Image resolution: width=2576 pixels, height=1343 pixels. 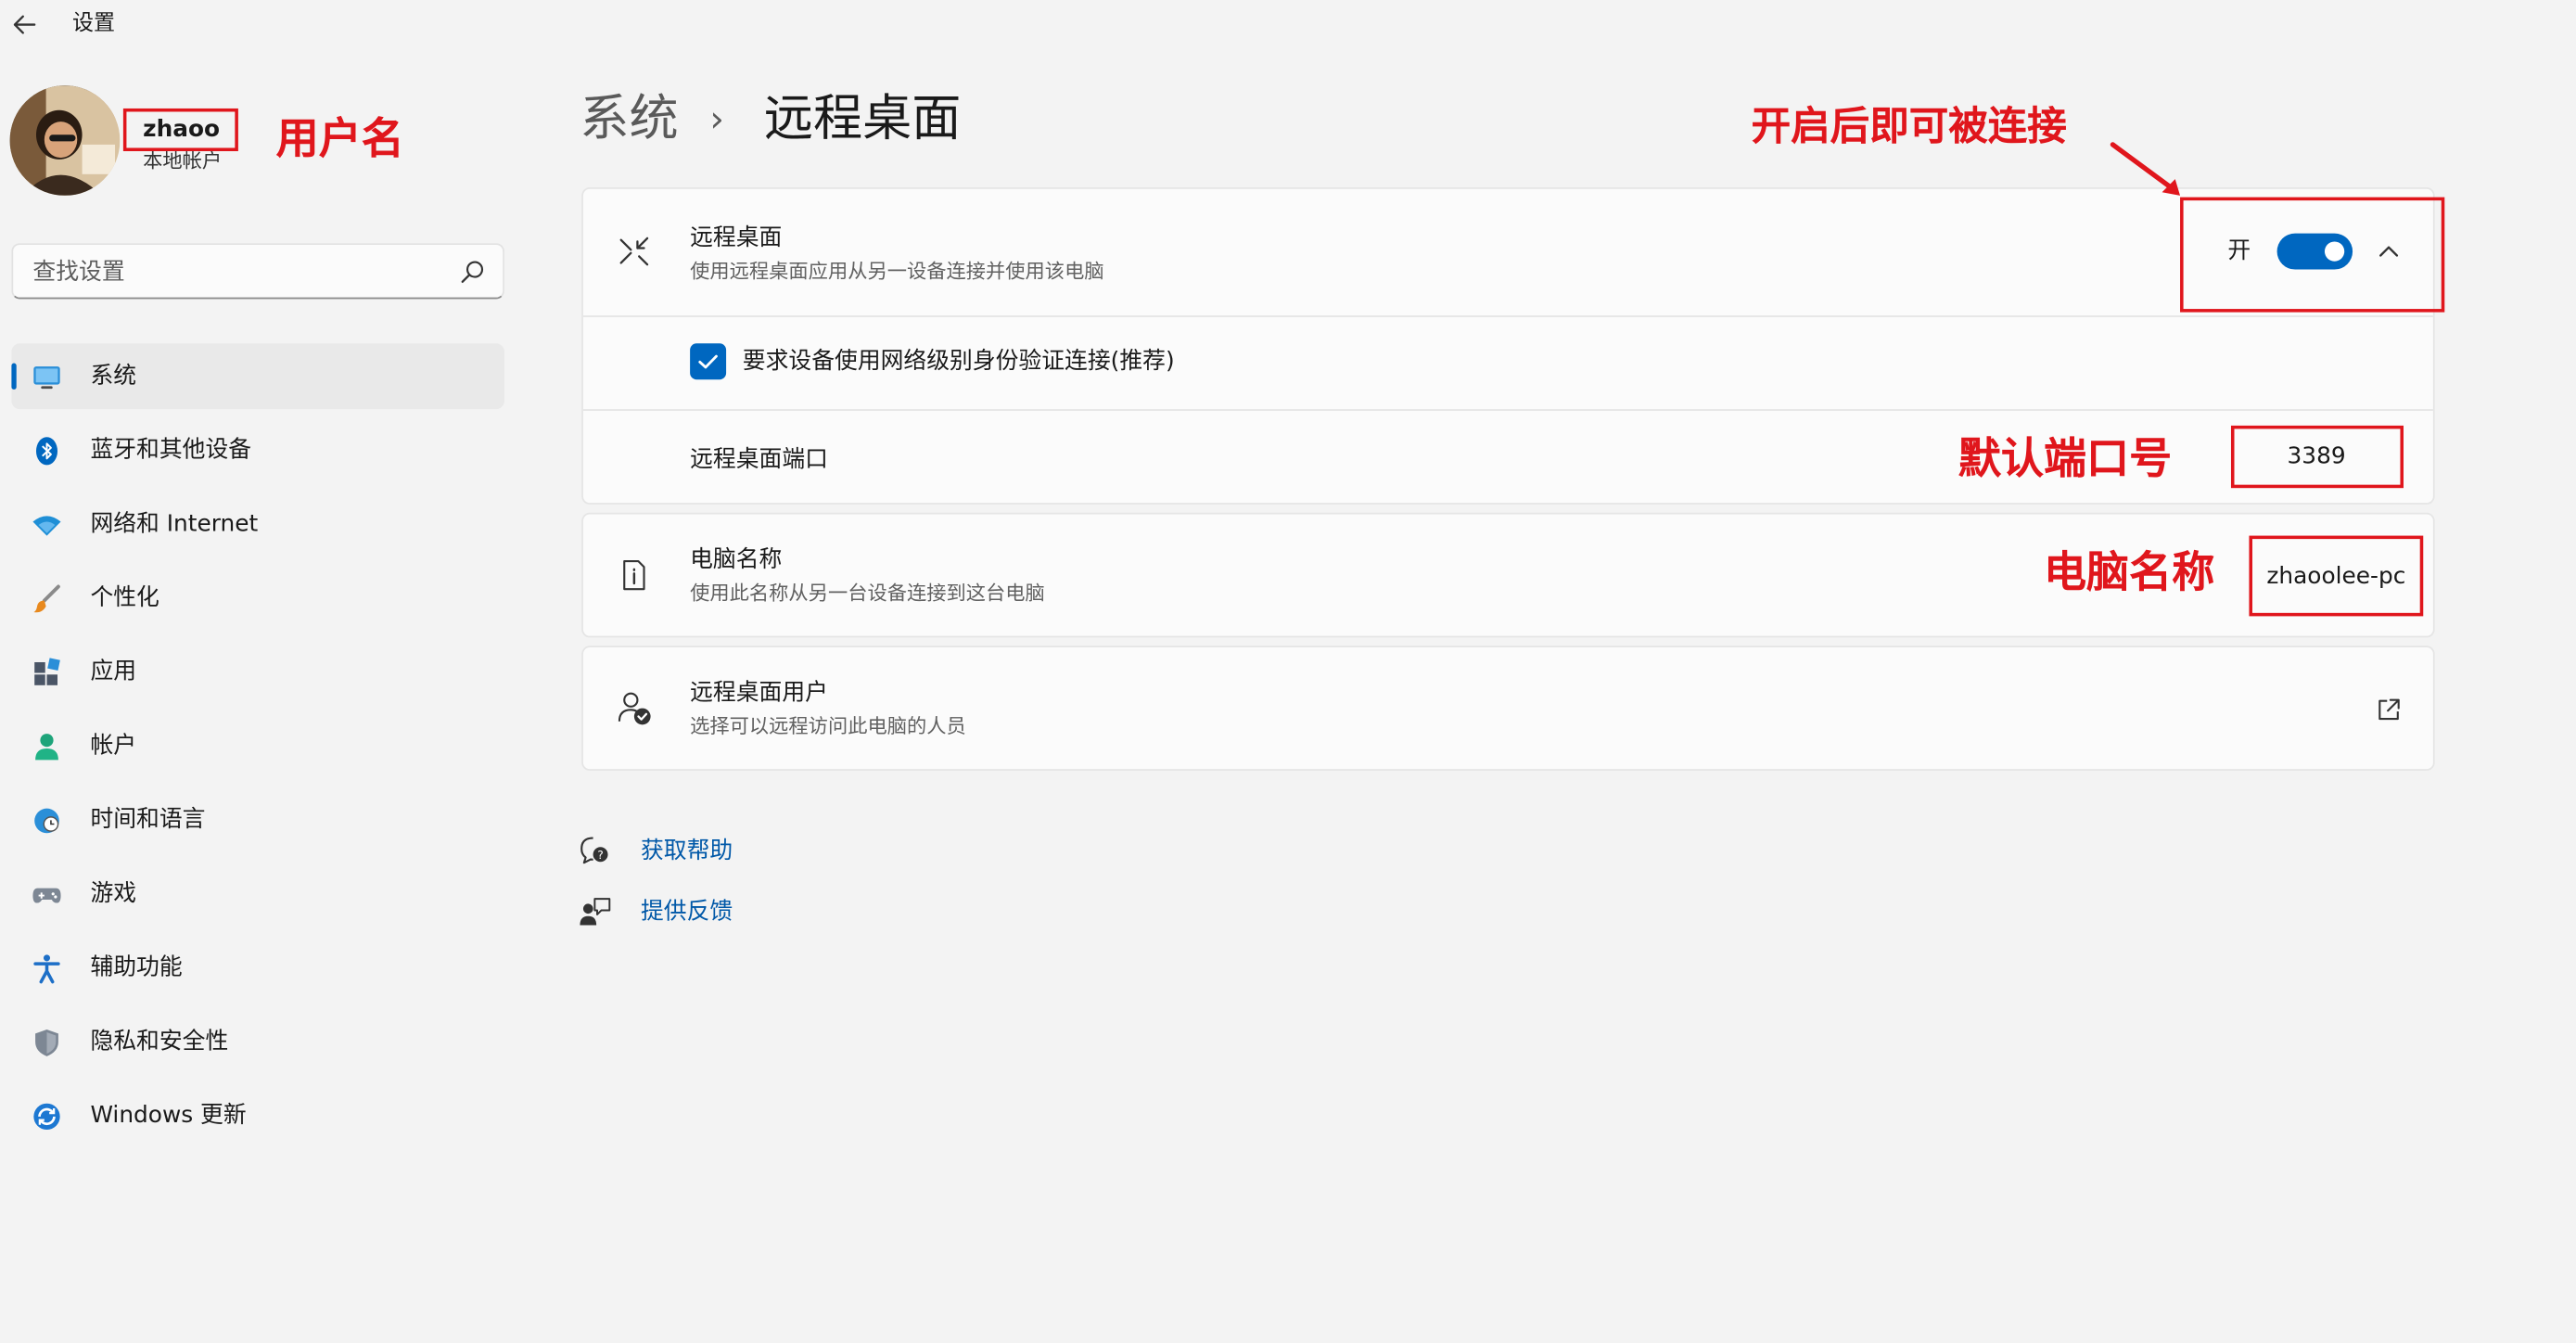 I want to click on user-check-icon, so click(x=635, y=708).